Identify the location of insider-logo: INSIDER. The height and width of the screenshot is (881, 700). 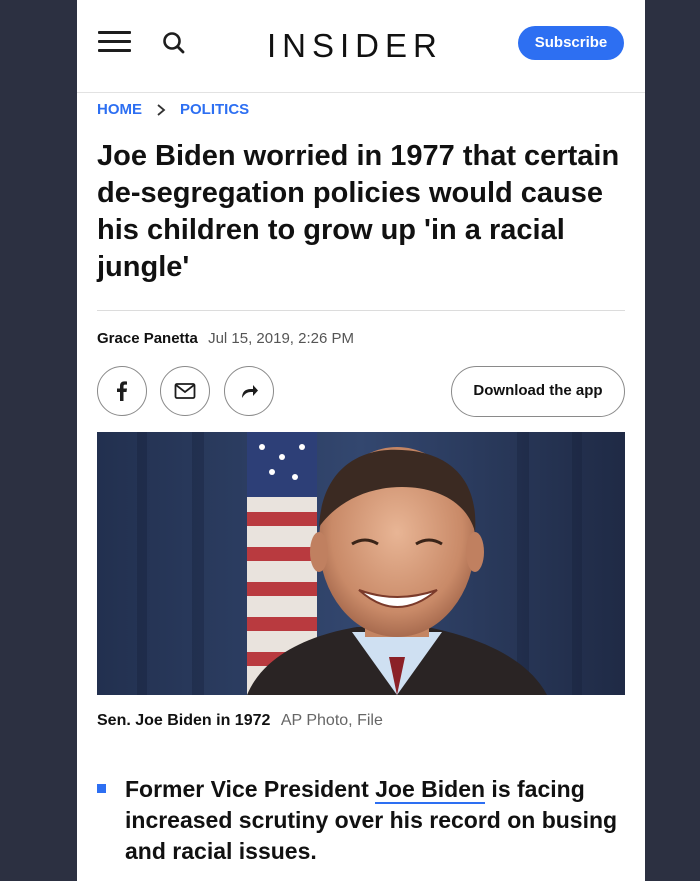
(355, 46).